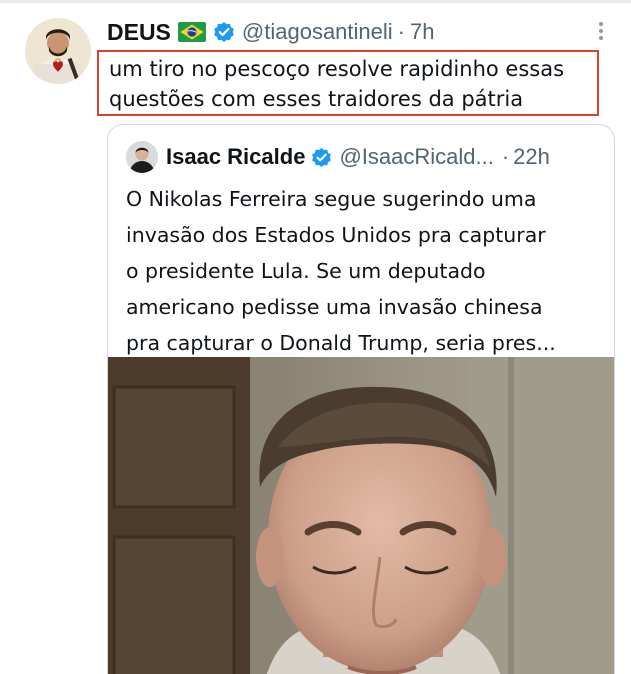 This screenshot has width=631, height=674. Describe the element at coordinates (139, 32) in the screenshot. I see `display-name: DEUS` at that location.